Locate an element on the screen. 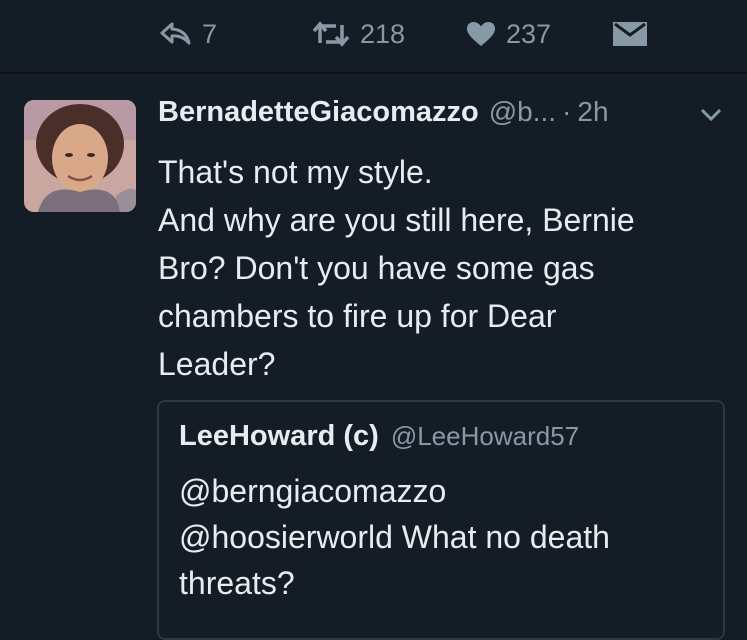 The height and width of the screenshot is (640, 747). quoted-text-line: @berngiacomazzo is located at coordinates (313, 491).